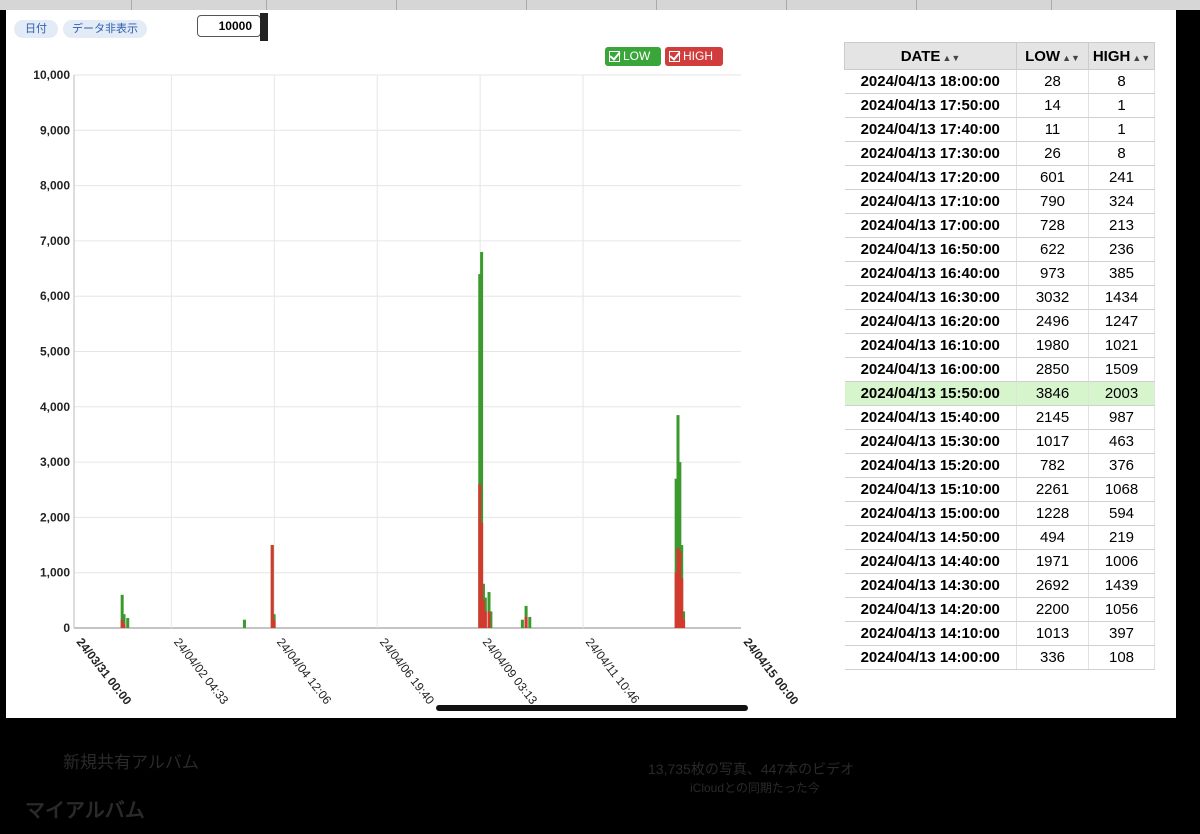 The width and height of the screenshot is (1200, 834). What do you see at coordinates (1052, 441) in the screenshot?
I see `low-cell: 1017` at bounding box center [1052, 441].